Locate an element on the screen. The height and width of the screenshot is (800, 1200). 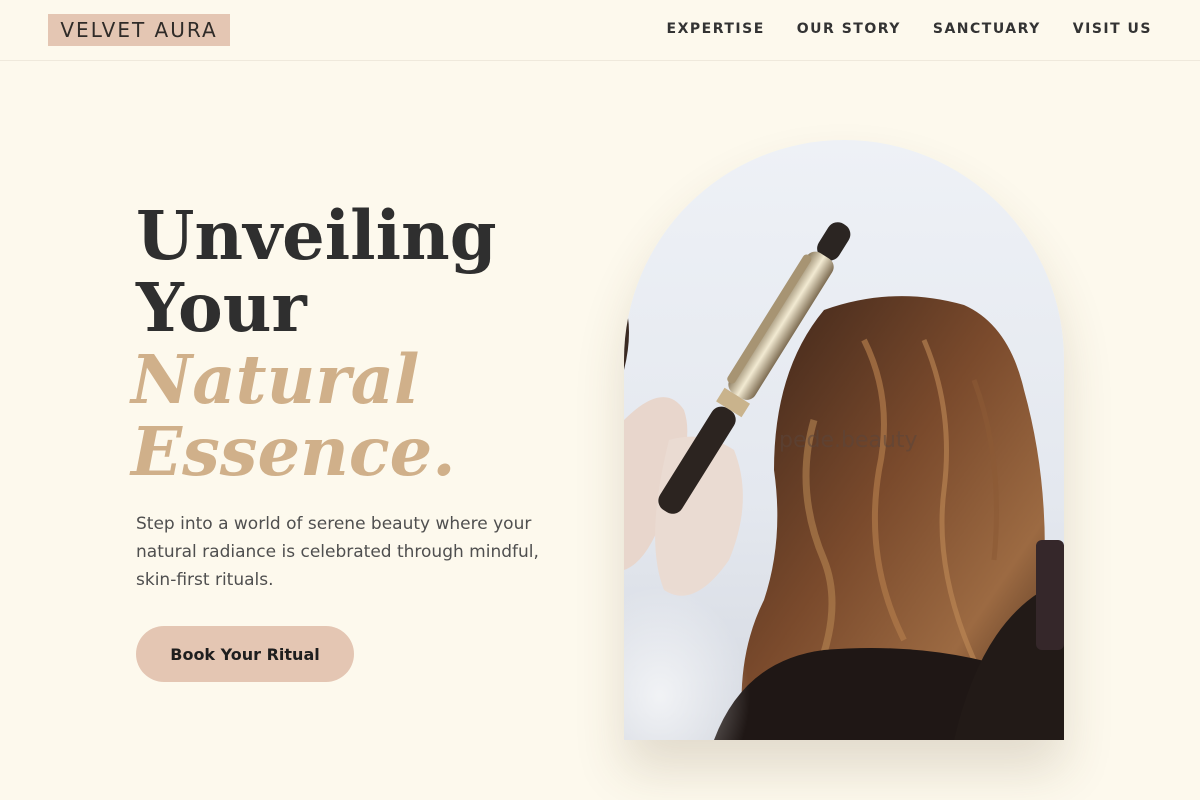
nav-link-our-story: OUR STORY is located at coordinates (849, 29).